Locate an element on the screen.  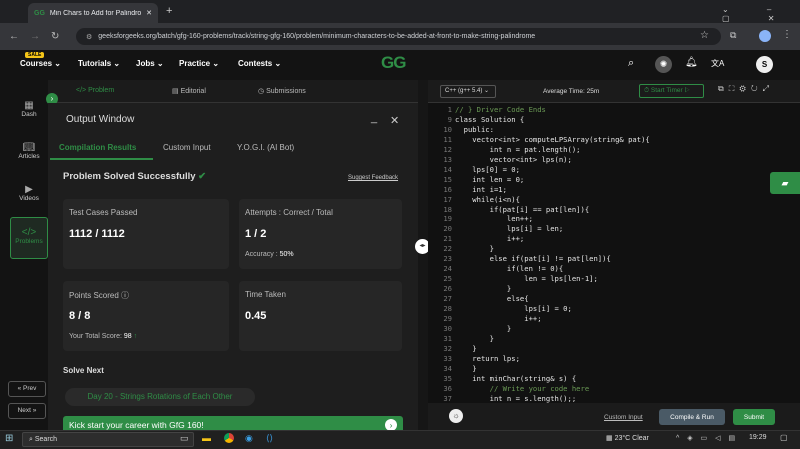
rail-videos: ▶ Videos is located at coordinates (29, 193).